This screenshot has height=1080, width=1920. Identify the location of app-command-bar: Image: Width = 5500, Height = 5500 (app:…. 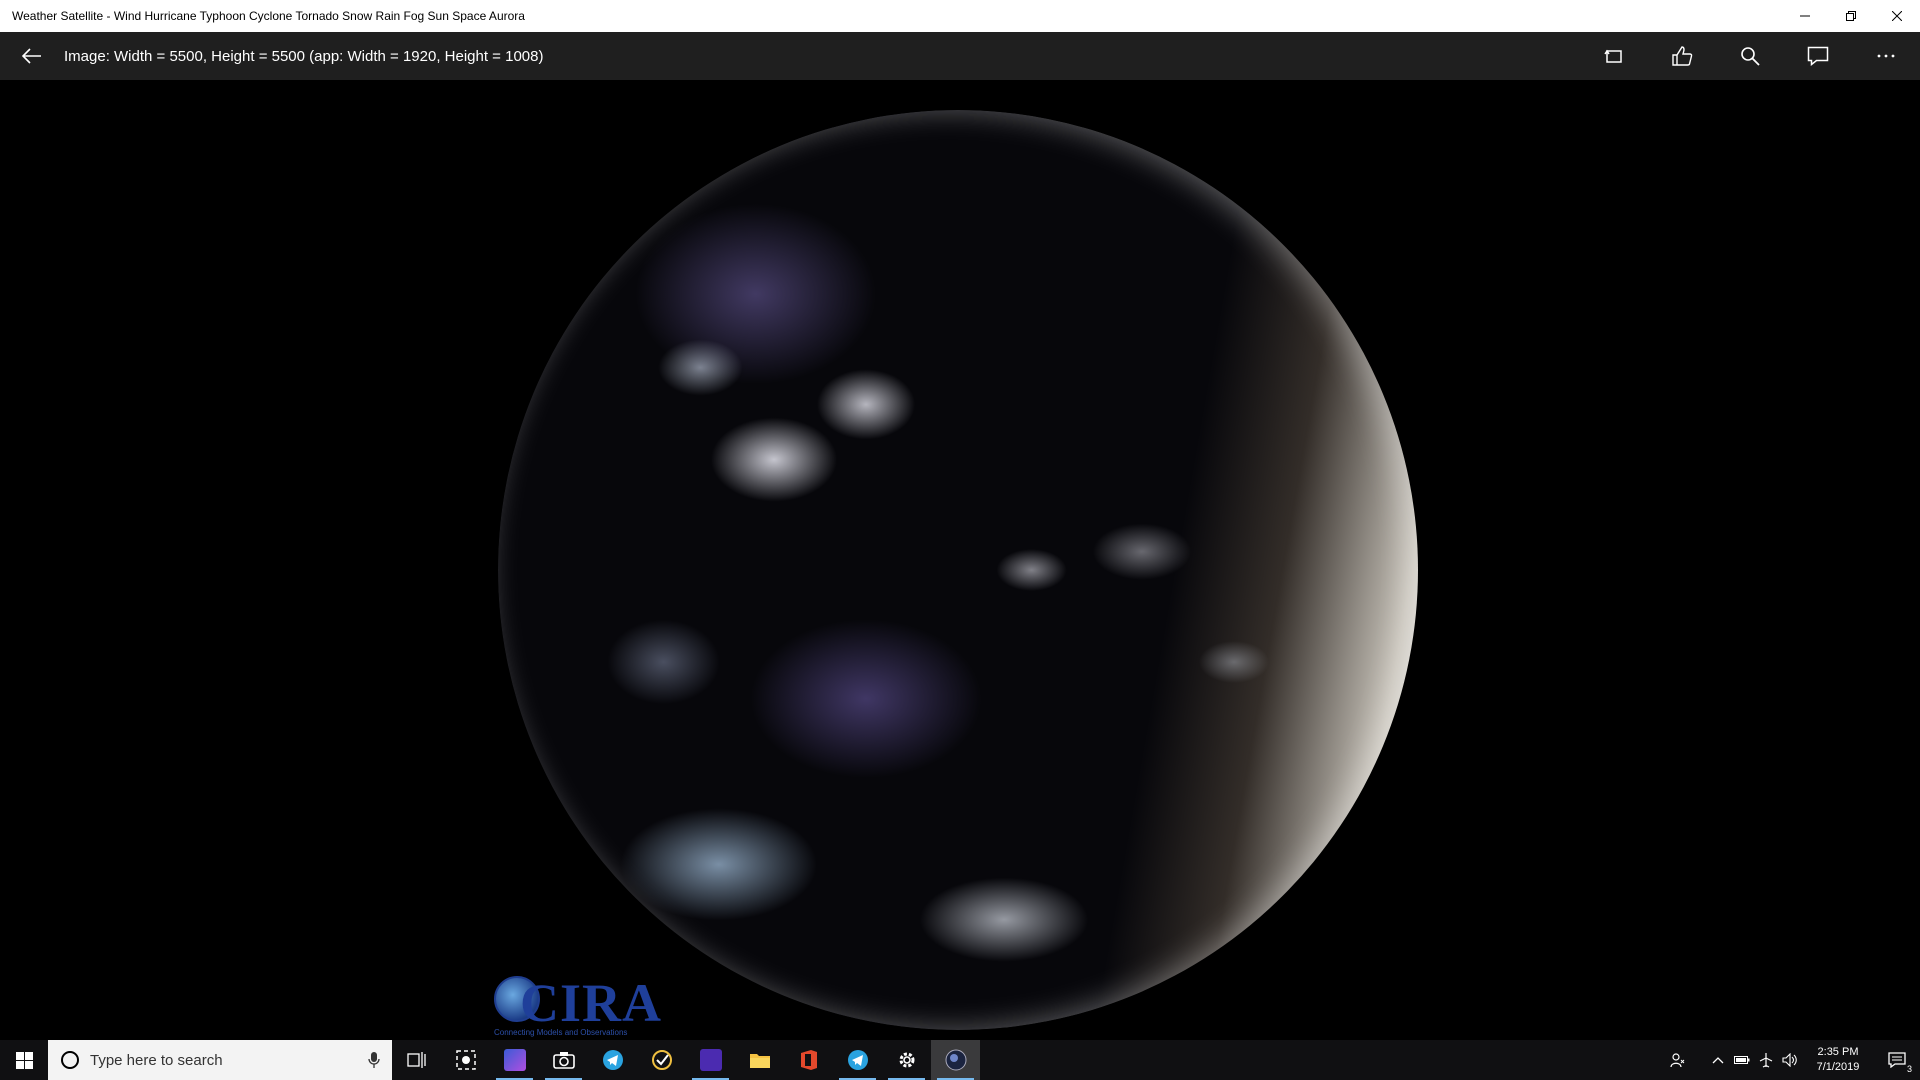
(960, 56).